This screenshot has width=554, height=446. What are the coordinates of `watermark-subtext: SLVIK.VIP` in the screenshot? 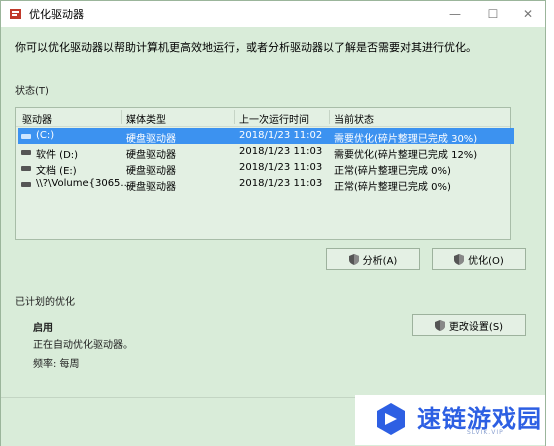 It's located at (485, 432).